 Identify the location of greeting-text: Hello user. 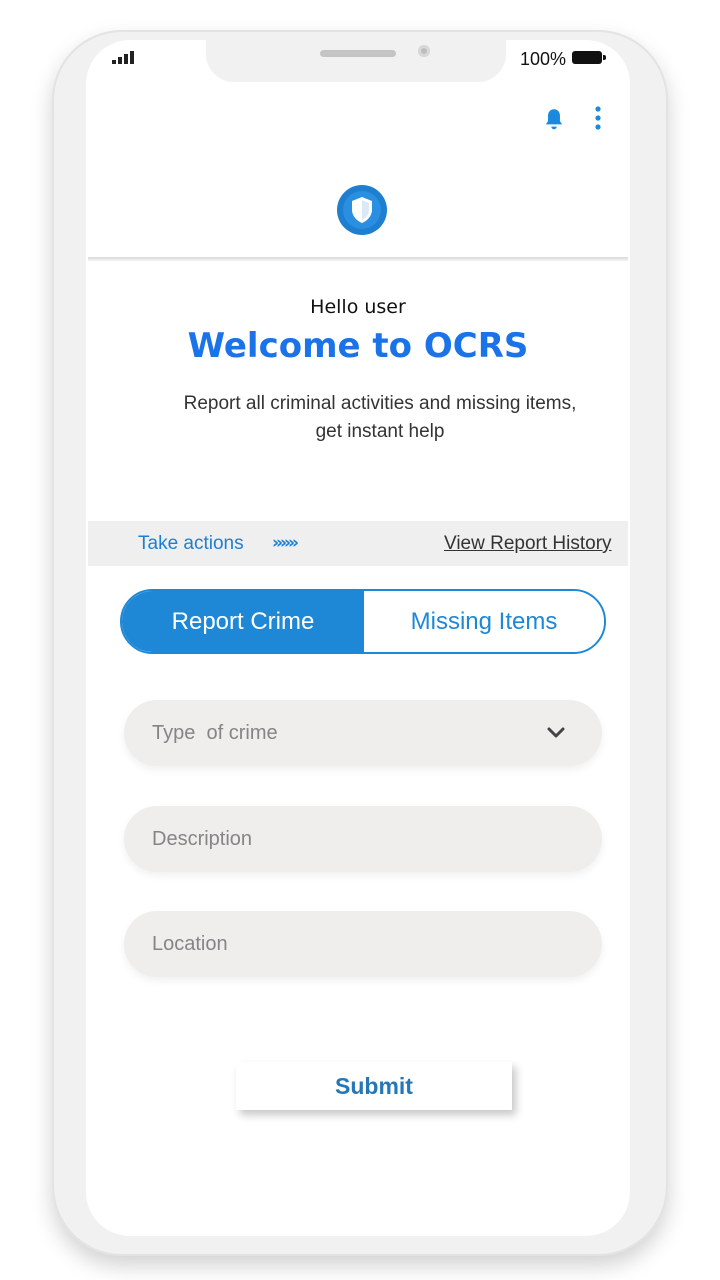
(358, 307).